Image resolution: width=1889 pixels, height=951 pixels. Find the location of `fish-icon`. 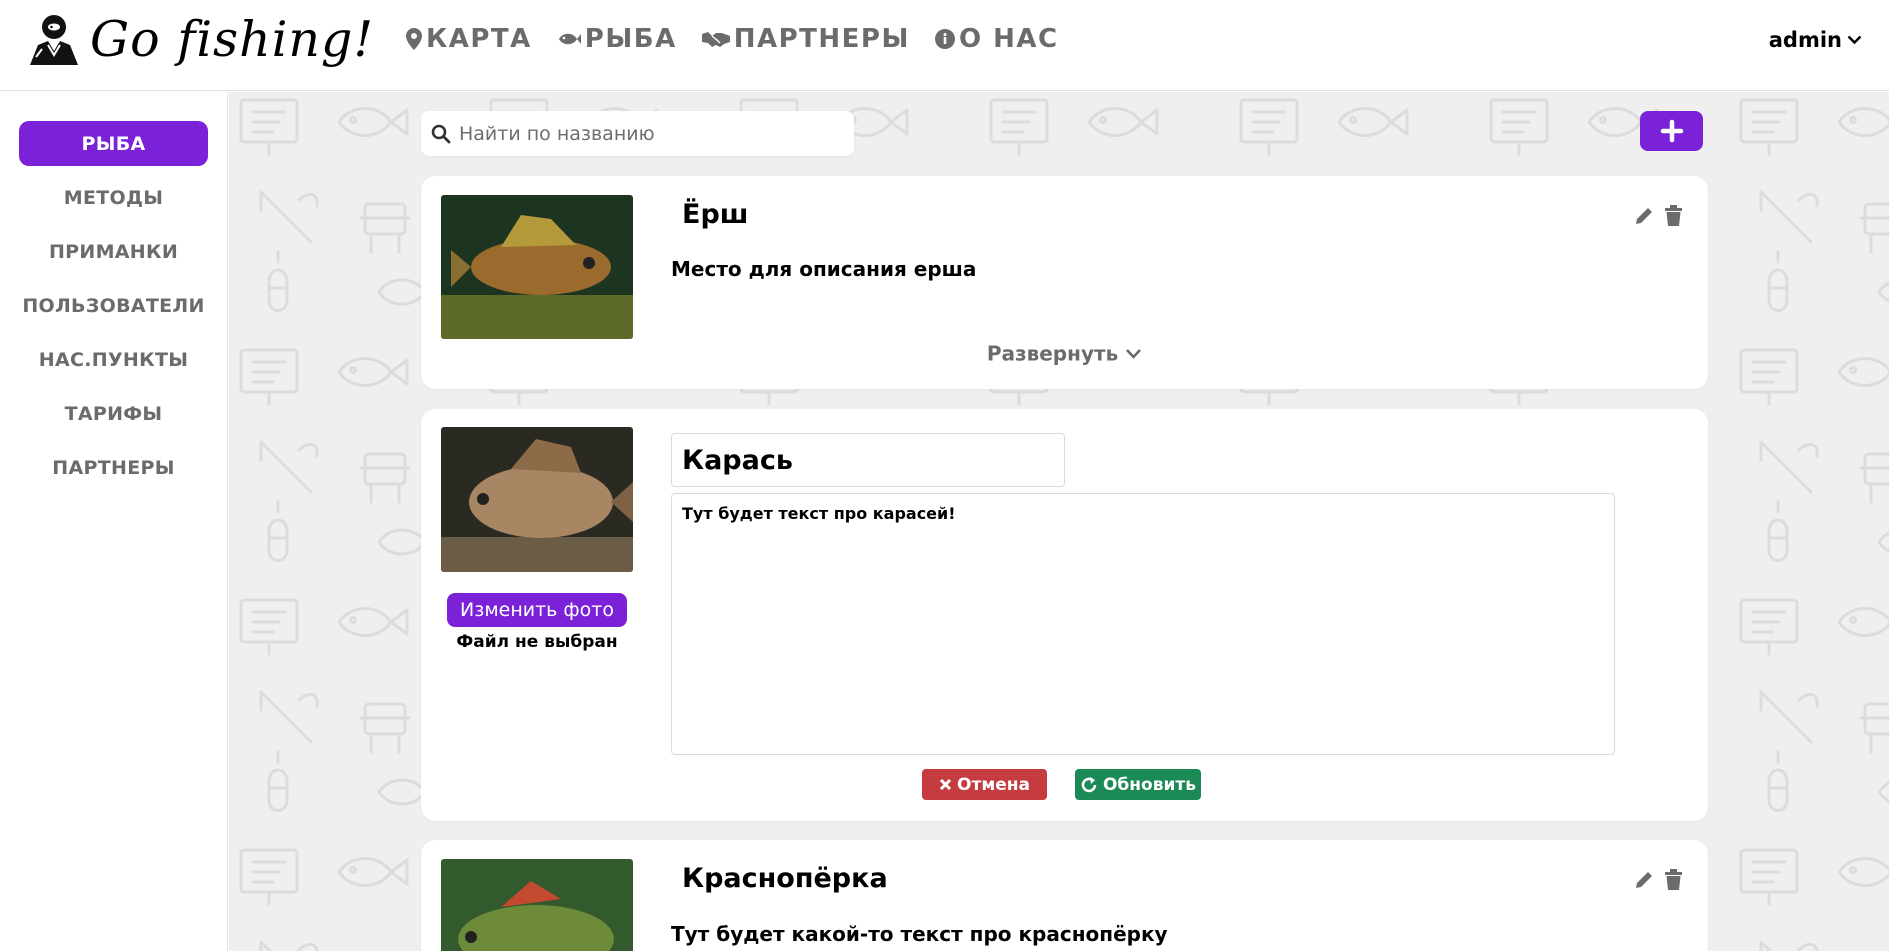

fish-icon is located at coordinates (569, 39).